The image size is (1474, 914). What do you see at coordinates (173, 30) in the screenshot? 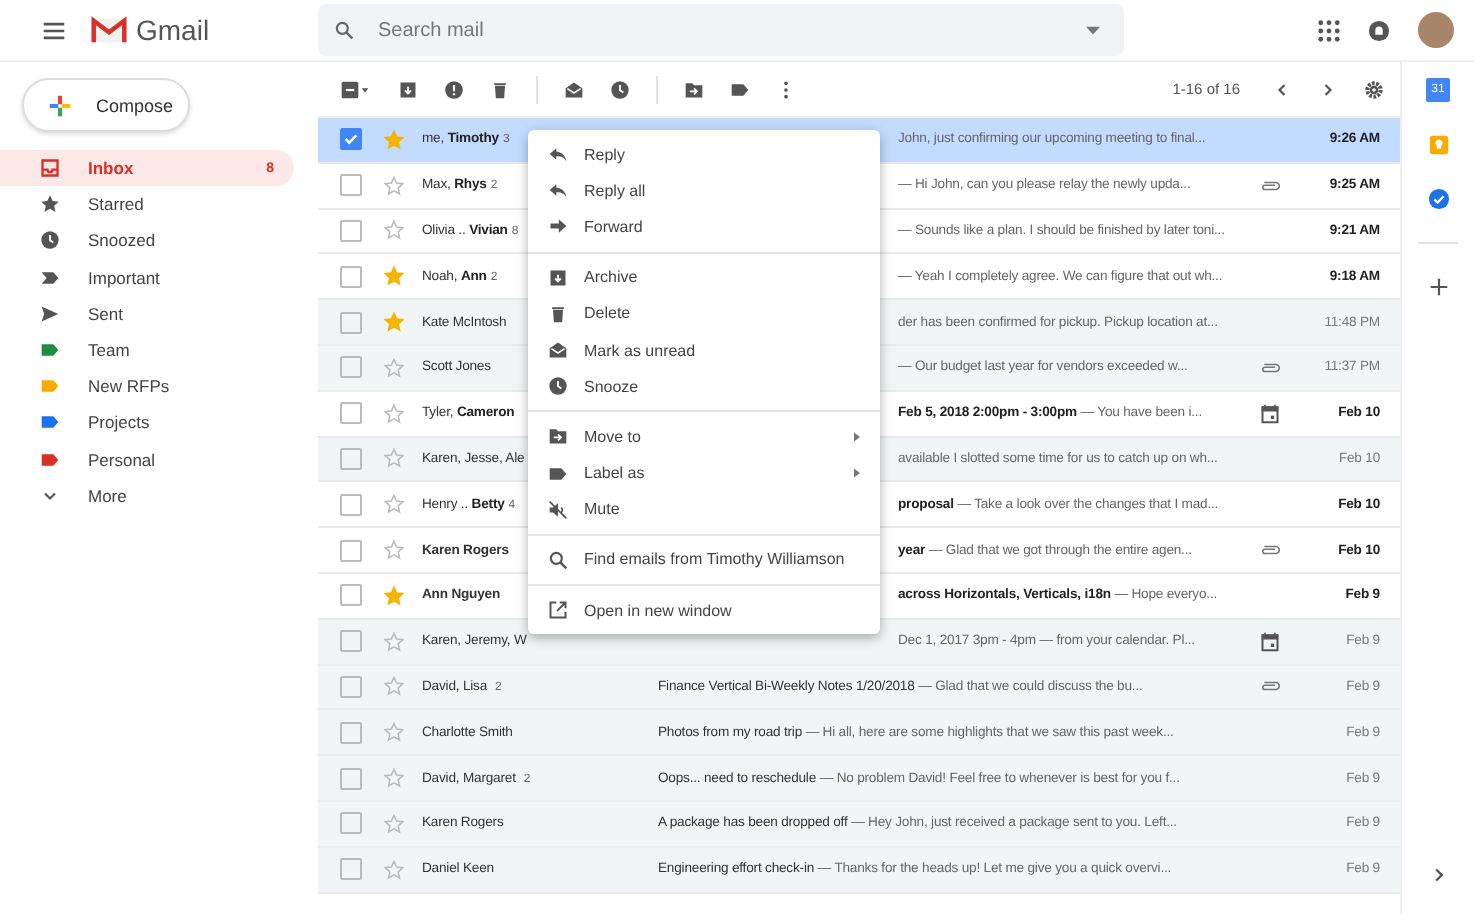
I see `app-name: Gmail` at bounding box center [173, 30].